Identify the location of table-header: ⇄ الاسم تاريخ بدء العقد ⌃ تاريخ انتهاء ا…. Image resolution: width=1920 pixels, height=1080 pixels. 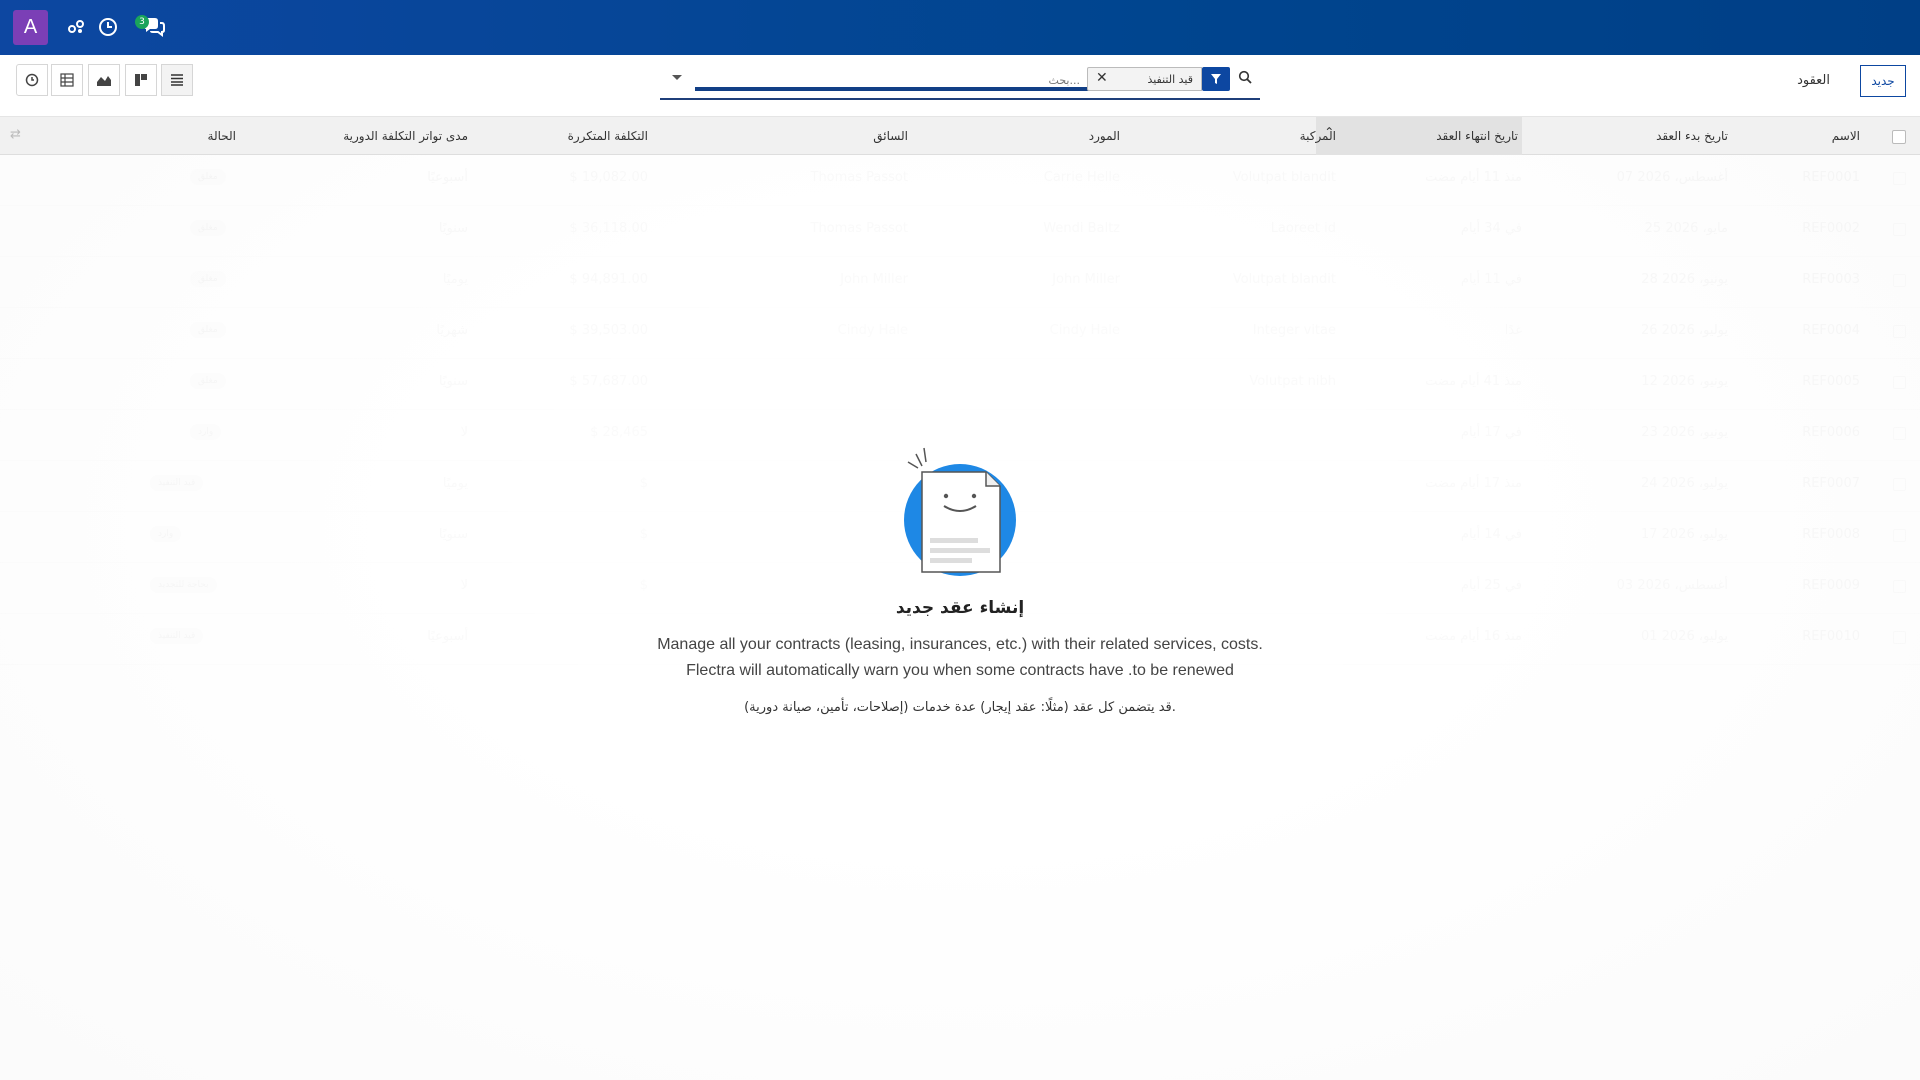
(960, 136).